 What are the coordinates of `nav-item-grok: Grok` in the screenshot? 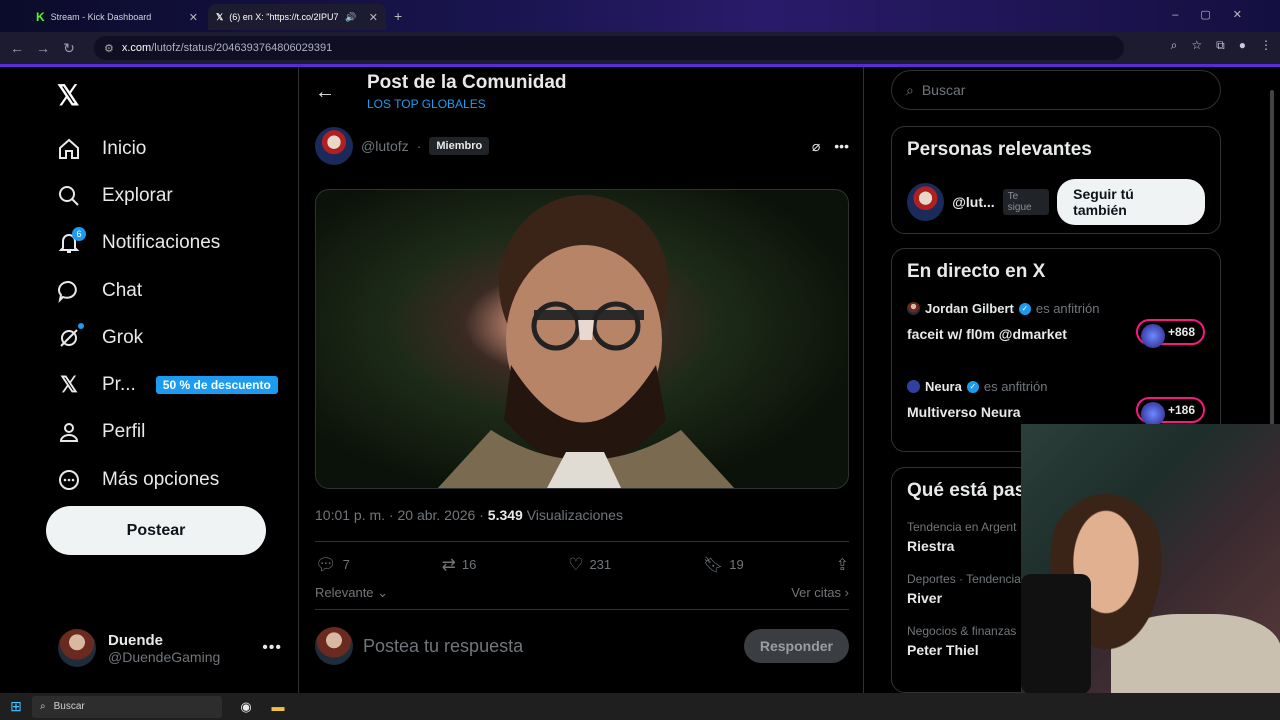 It's located at (167, 337).